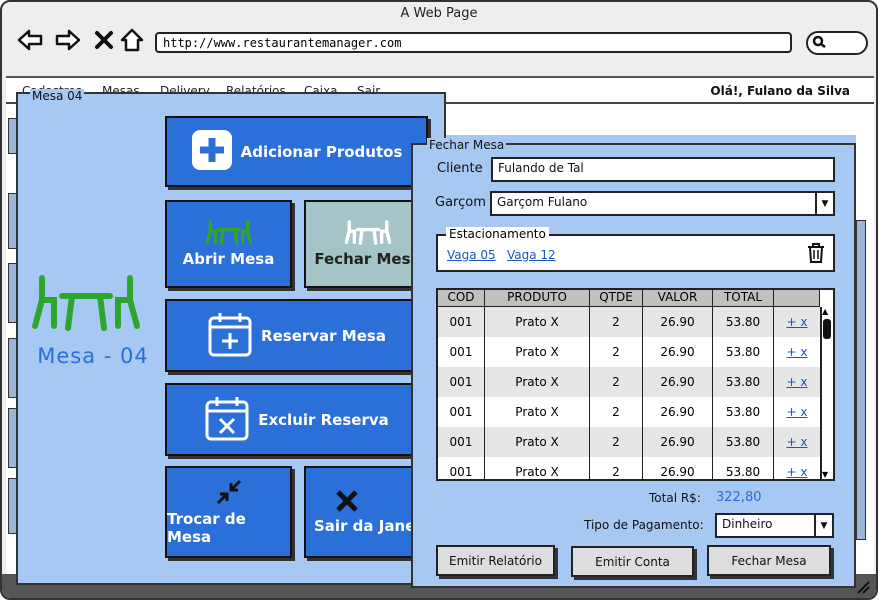  What do you see at coordinates (323, 335) in the screenshot?
I see `reservar-mesa-label: Reservar Mesa` at bounding box center [323, 335].